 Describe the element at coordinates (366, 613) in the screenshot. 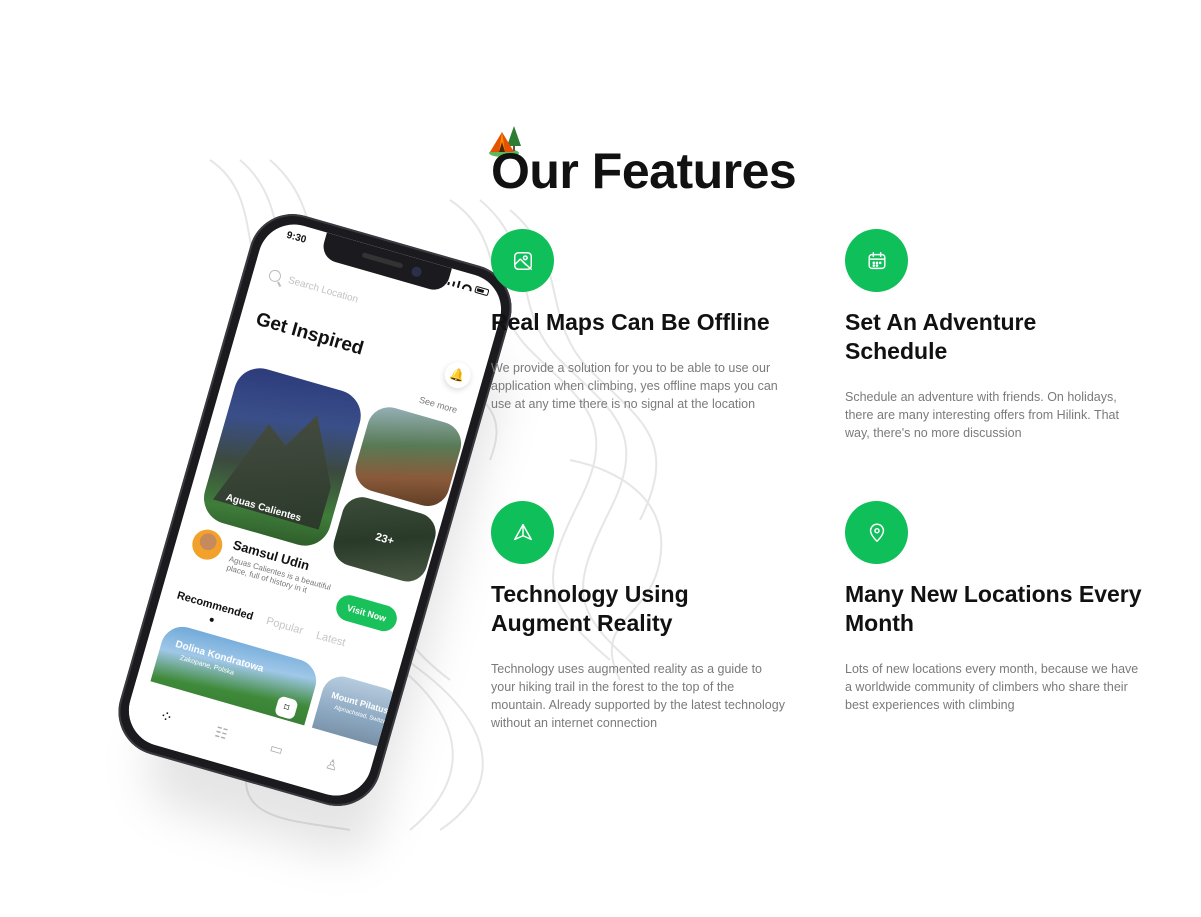

I see `visit-now-button: Visit Now` at that location.